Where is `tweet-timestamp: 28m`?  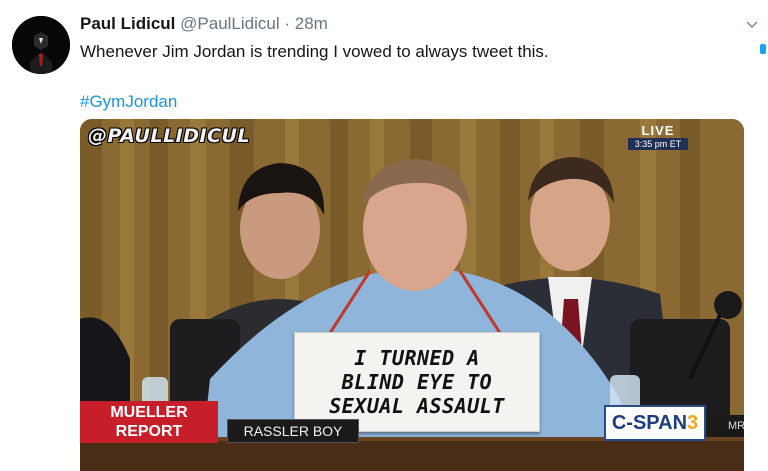
tweet-timestamp: 28m is located at coordinates (311, 23).